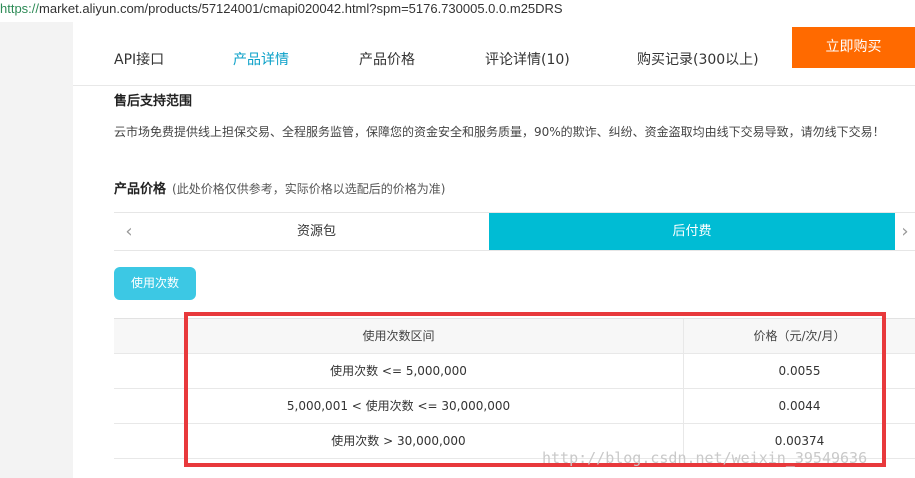  I want to click on tab-api: API接口, so click(139, 59).